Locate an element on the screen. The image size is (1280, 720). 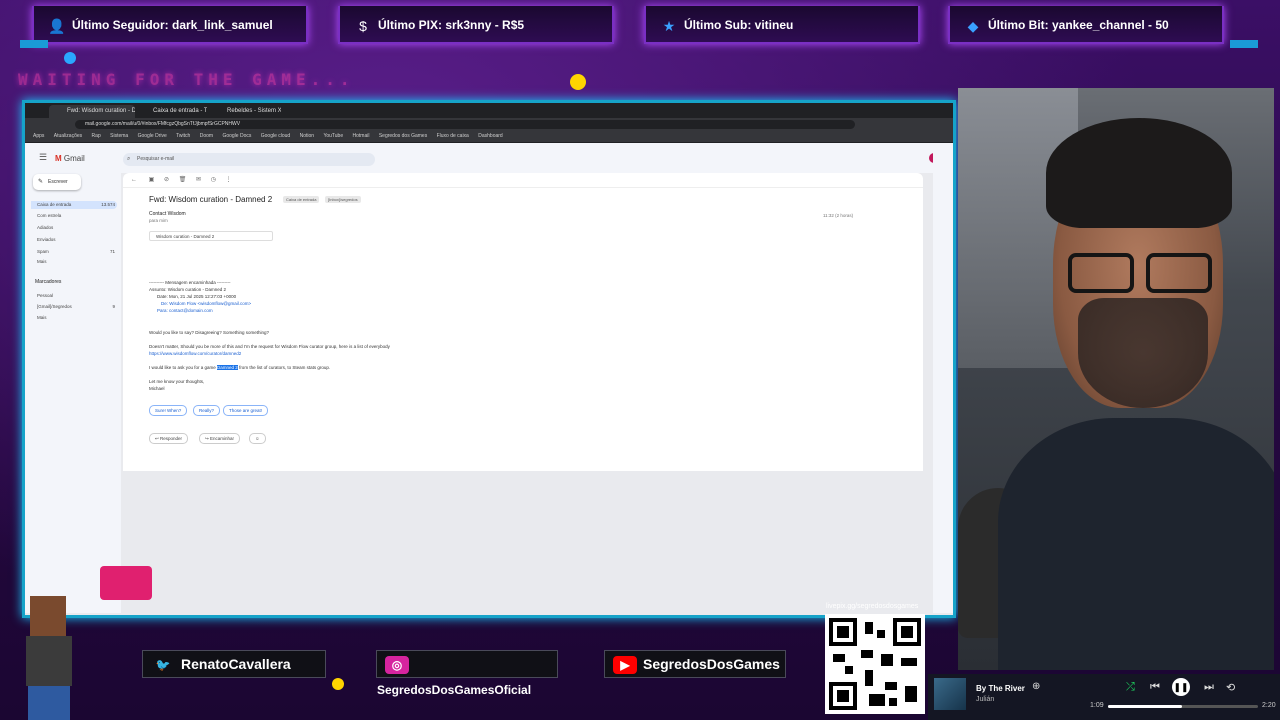
bookmark: Fluxo de caixa is located at coordinates (453, 136).